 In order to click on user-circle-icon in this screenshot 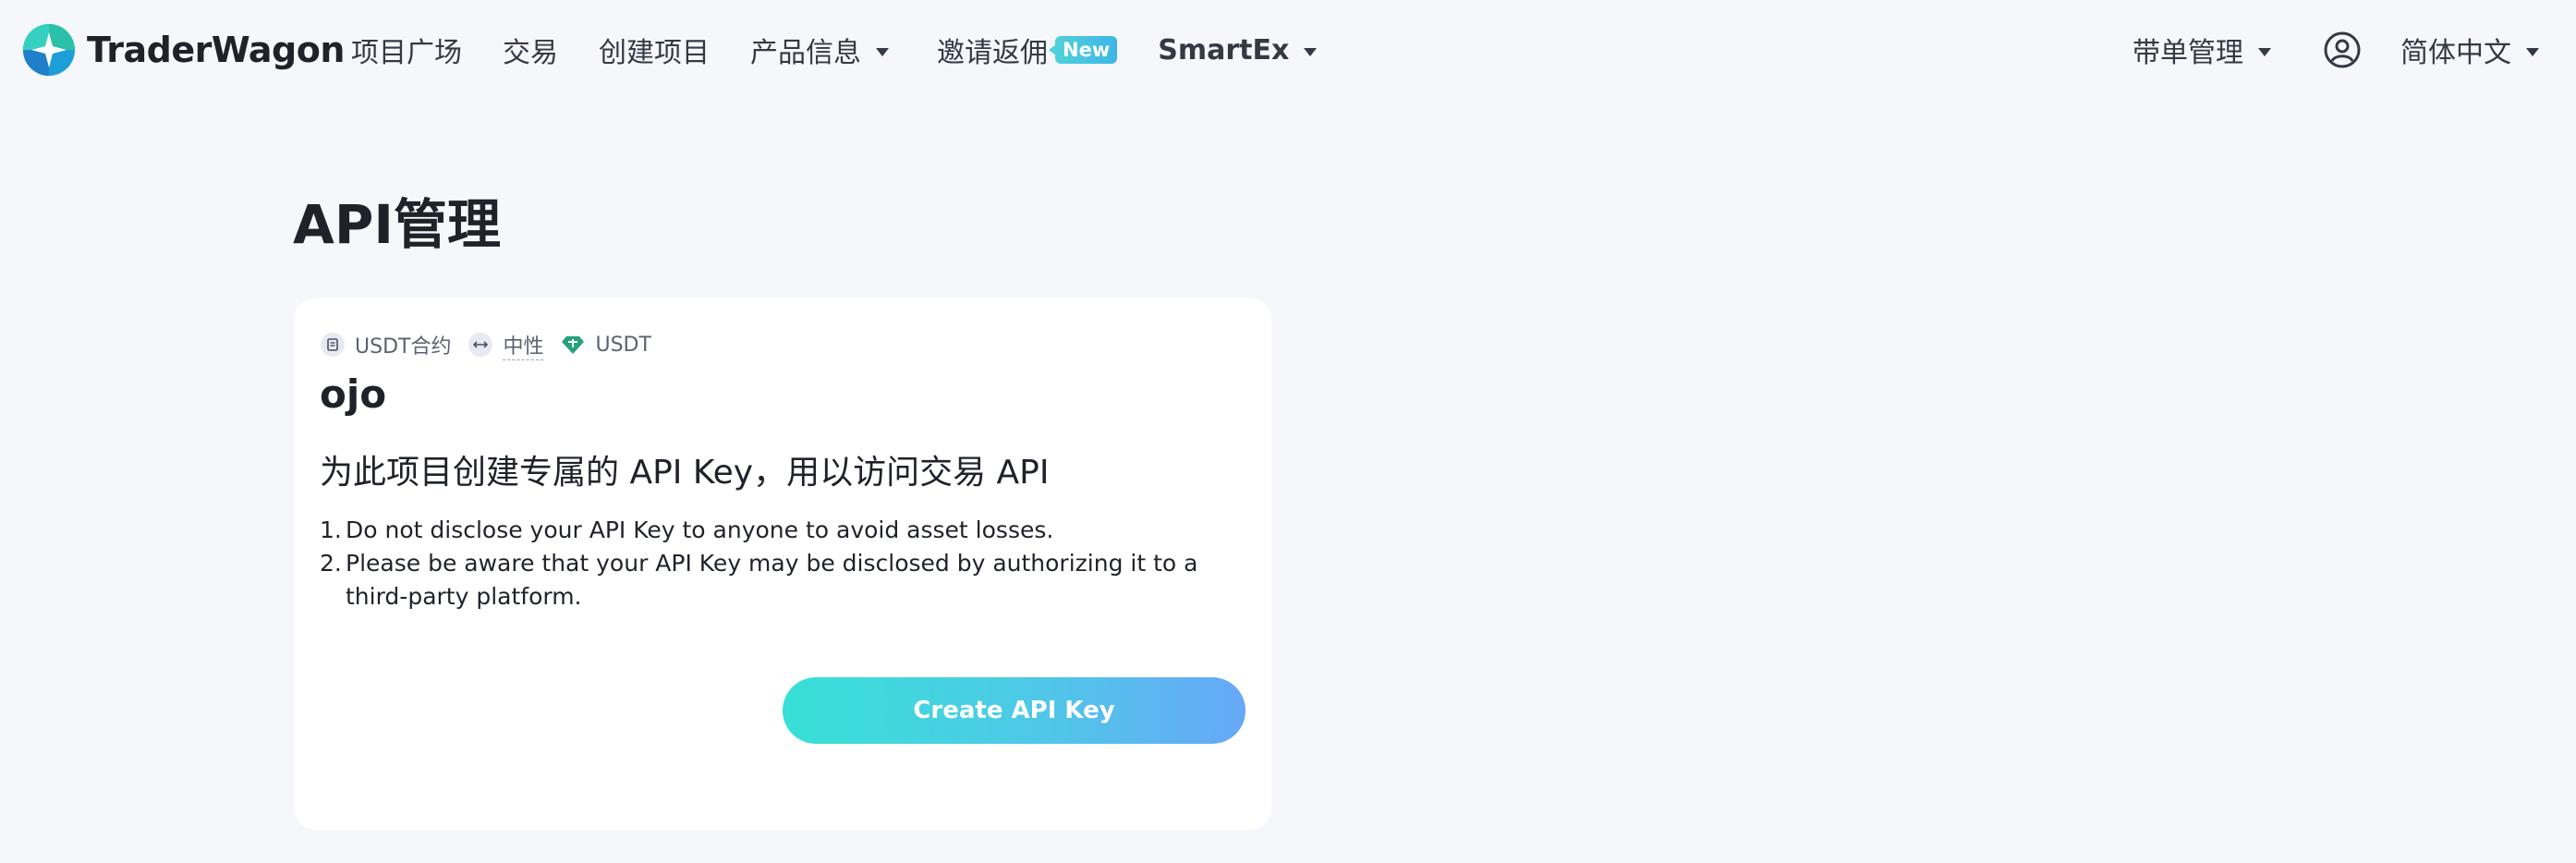, I will do `click(2342, 49)`.